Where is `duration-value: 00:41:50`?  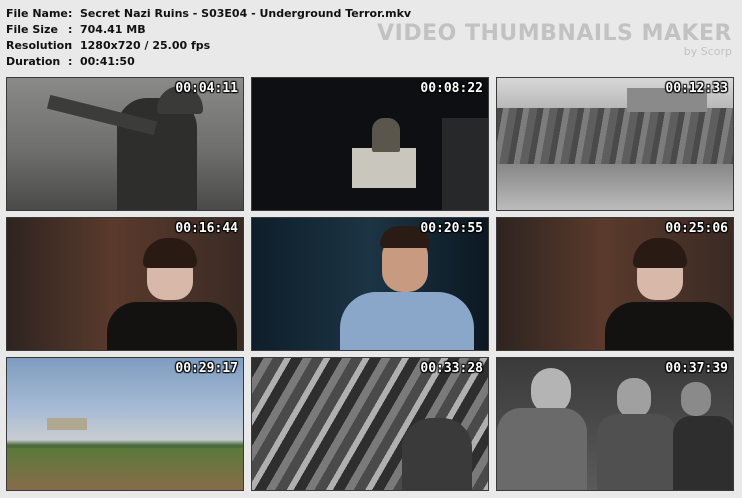
duration-value: 00:41:50 is located at coordinates (107, 61).